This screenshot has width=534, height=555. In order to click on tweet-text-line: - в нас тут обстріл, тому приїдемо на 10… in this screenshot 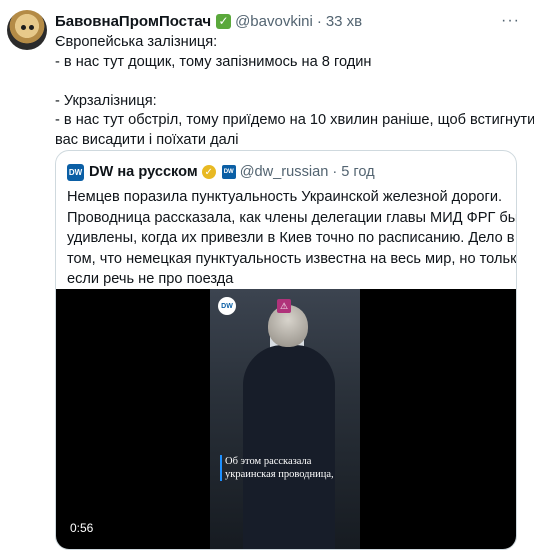, I will do `click(294, 120)`.